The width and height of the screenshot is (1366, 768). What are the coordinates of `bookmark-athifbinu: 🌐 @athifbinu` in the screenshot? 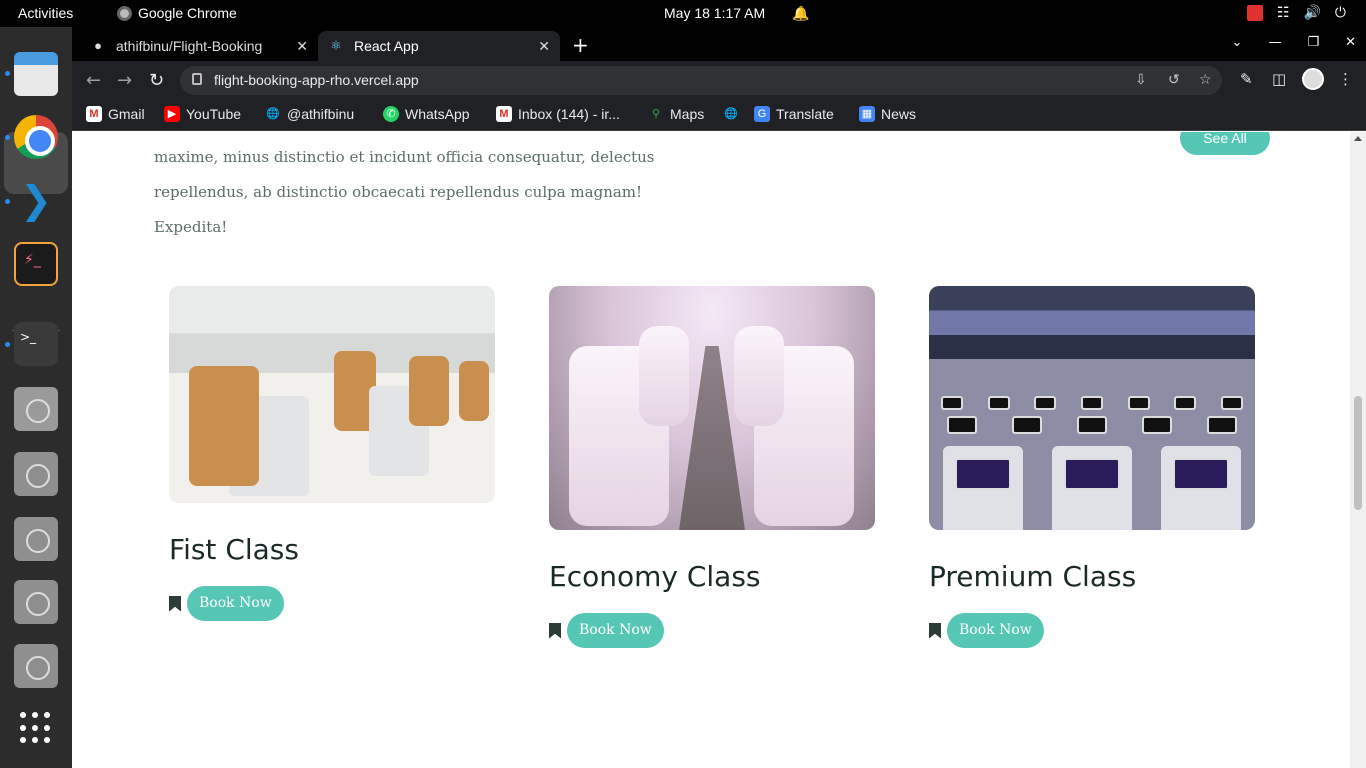 It's located at (309, 114).